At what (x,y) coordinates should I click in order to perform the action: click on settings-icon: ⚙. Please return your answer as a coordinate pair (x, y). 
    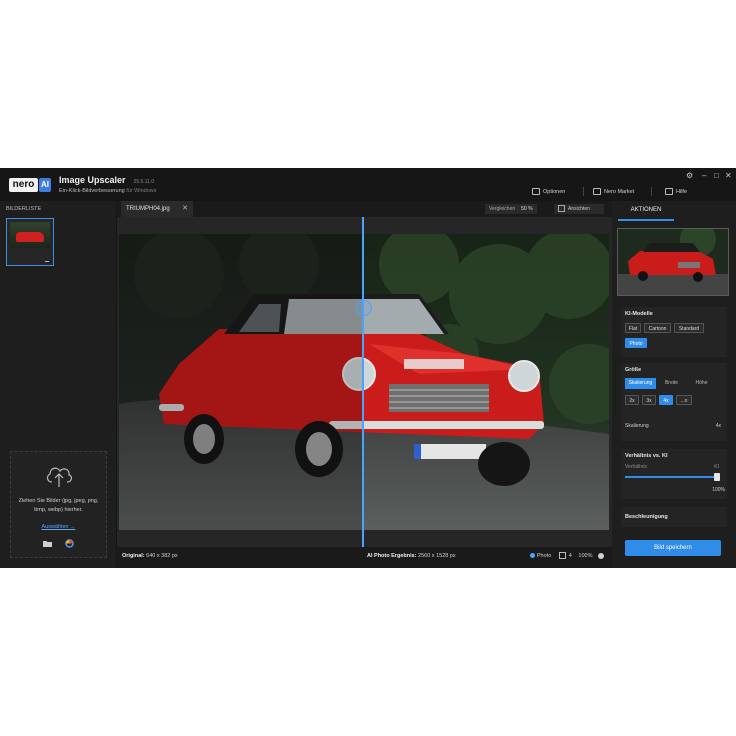
    Looking at the image, I should click on (689, 176).